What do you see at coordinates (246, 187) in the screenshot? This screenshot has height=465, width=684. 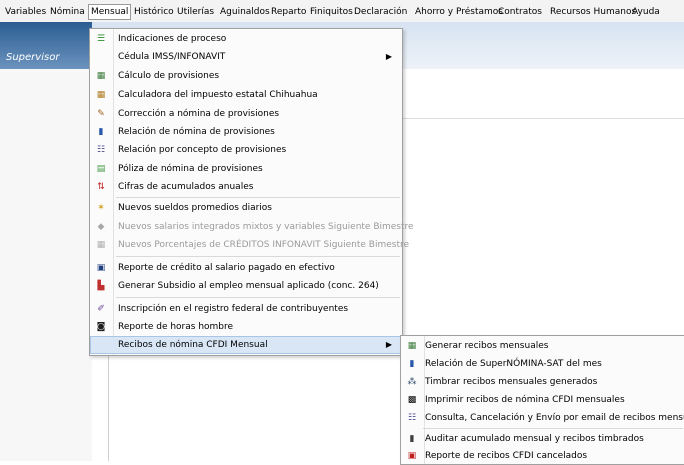 I see `menu-item-cifras-acumulados: ⇅ Cifras de acumulados anuales` at bounding box center [246, 187].